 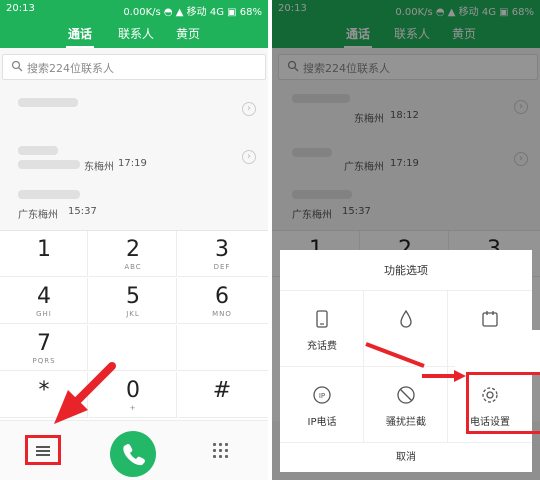 I want to click on call-log-item: ›, so click(x=134, y=109).